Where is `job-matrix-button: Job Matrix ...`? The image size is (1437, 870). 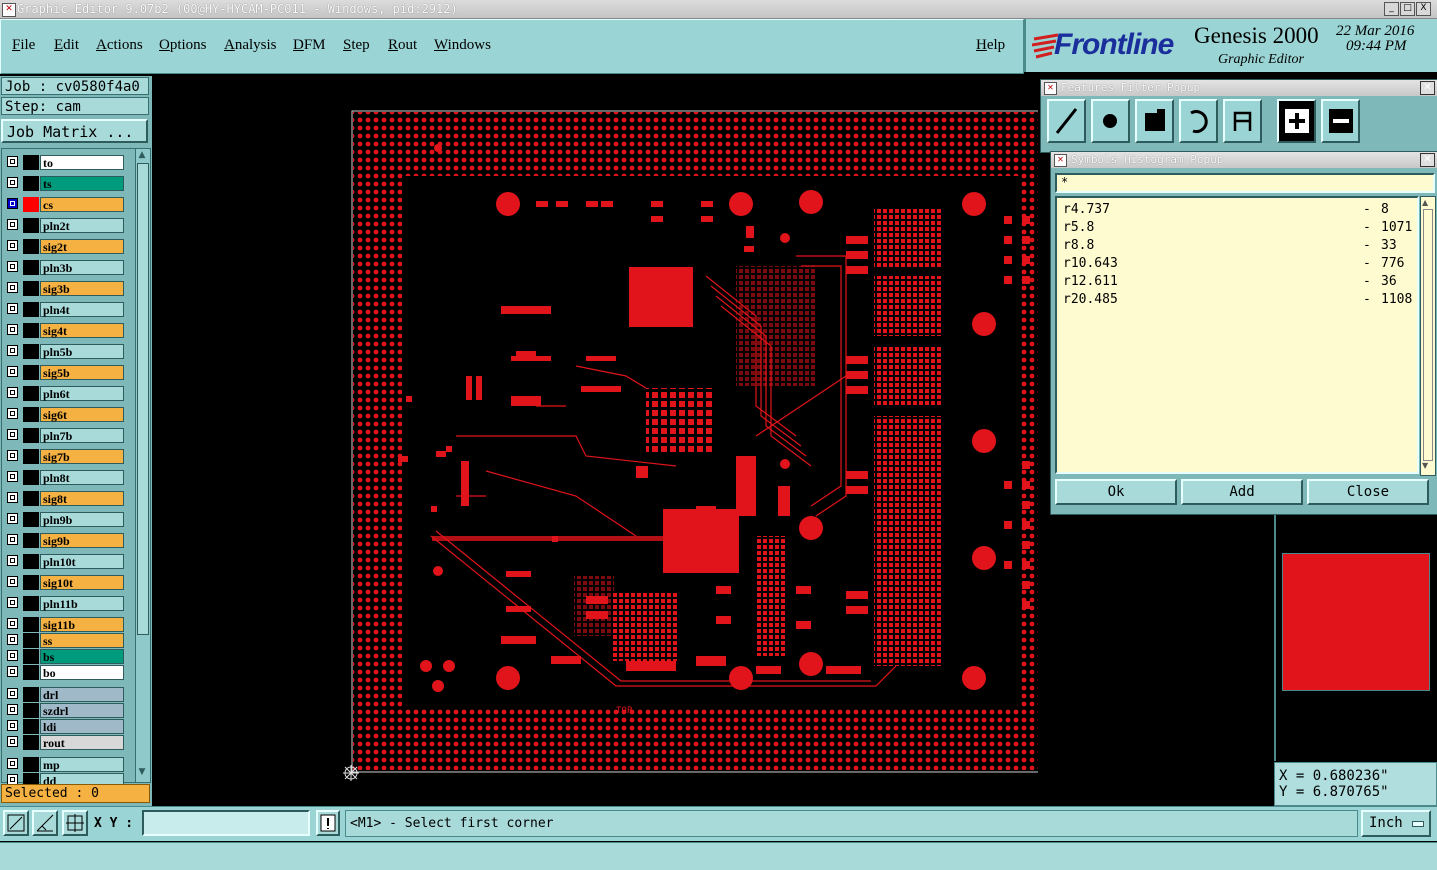 job-matrix-button: Job Matrix ... is located at coordinates (74, 131).